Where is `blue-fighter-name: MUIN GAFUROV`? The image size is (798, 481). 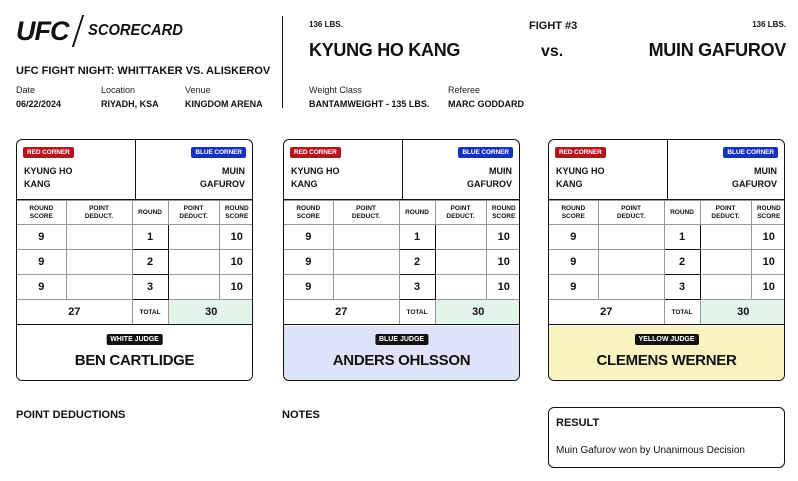
blue-fighter-name: MUIN GAFUROV is located at coordinates (717, 50).